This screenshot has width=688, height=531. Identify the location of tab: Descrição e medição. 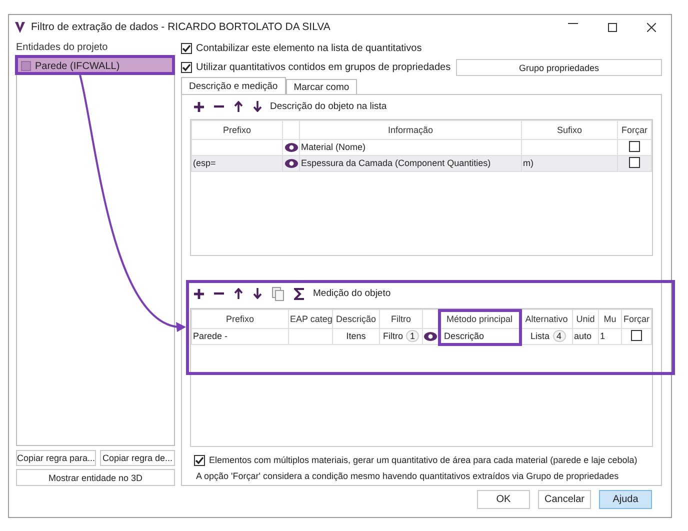
(233, 85).